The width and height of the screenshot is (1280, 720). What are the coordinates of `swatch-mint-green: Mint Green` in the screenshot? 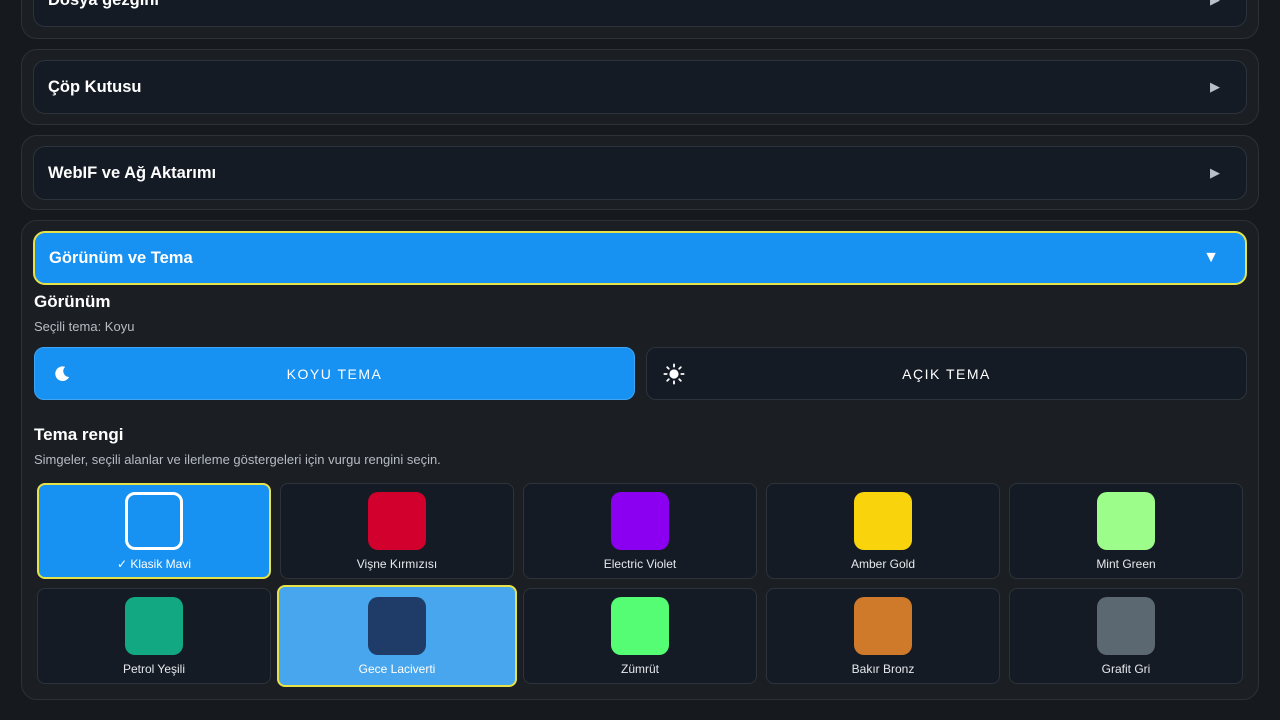 It's located at (1126, 531).